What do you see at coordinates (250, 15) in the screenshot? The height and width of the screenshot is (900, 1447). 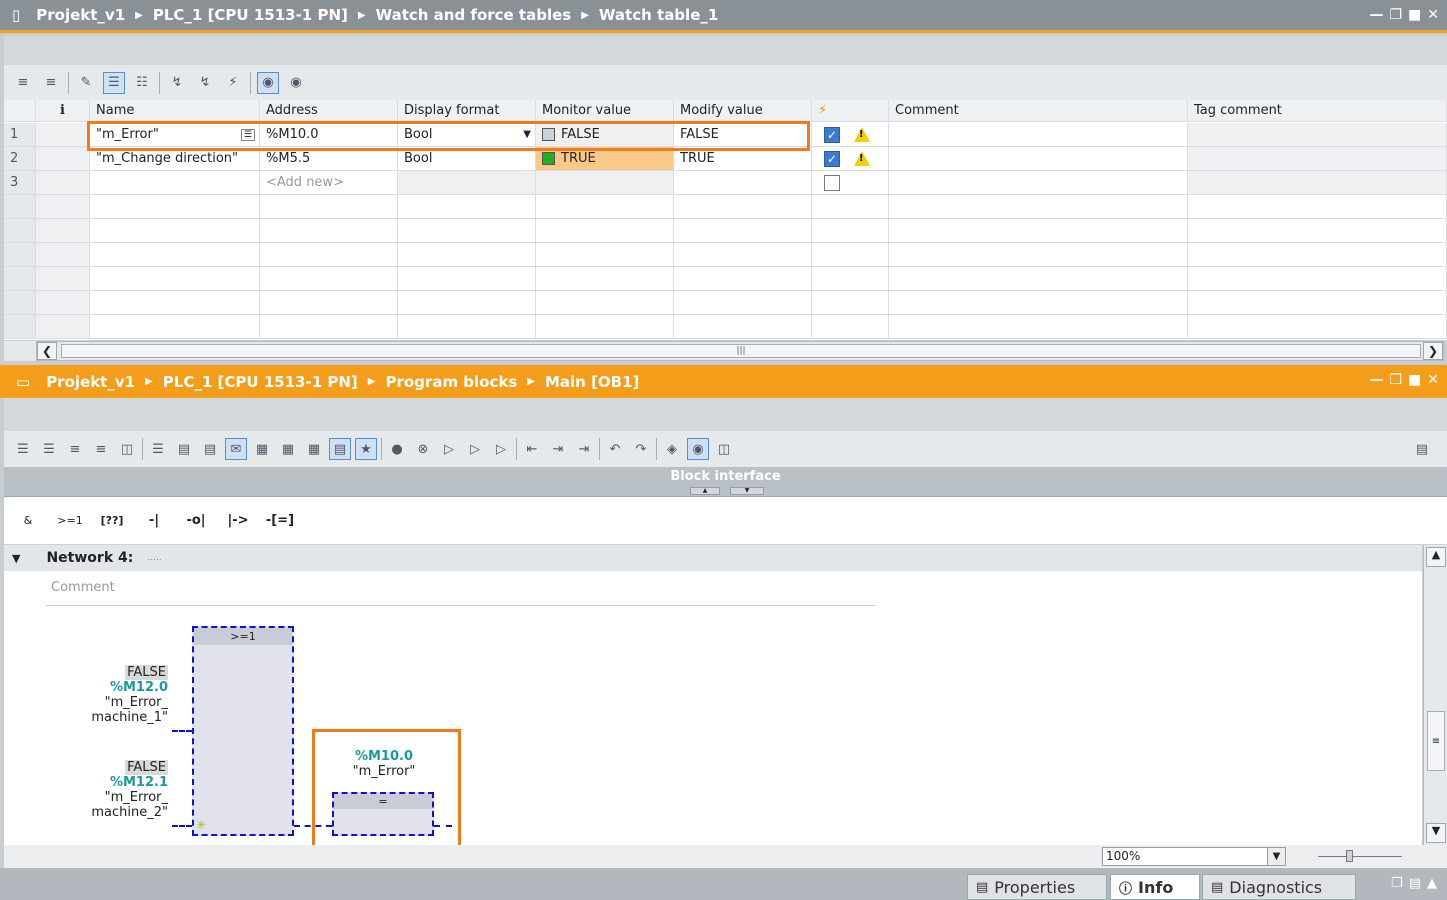 I see `breadcrumb-plc: PLC_1 [CPU 1513-1 PN]` at bounding box center [250, 15].